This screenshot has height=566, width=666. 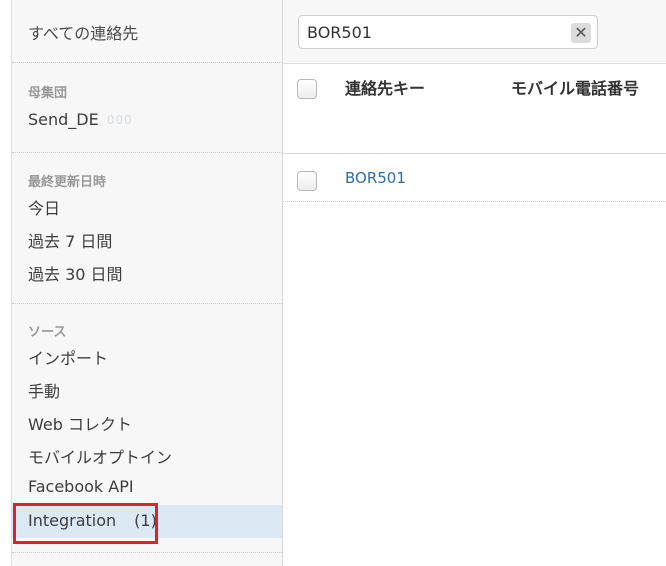 I want to click on close-icon: ✕, so click(x=581, y=33).